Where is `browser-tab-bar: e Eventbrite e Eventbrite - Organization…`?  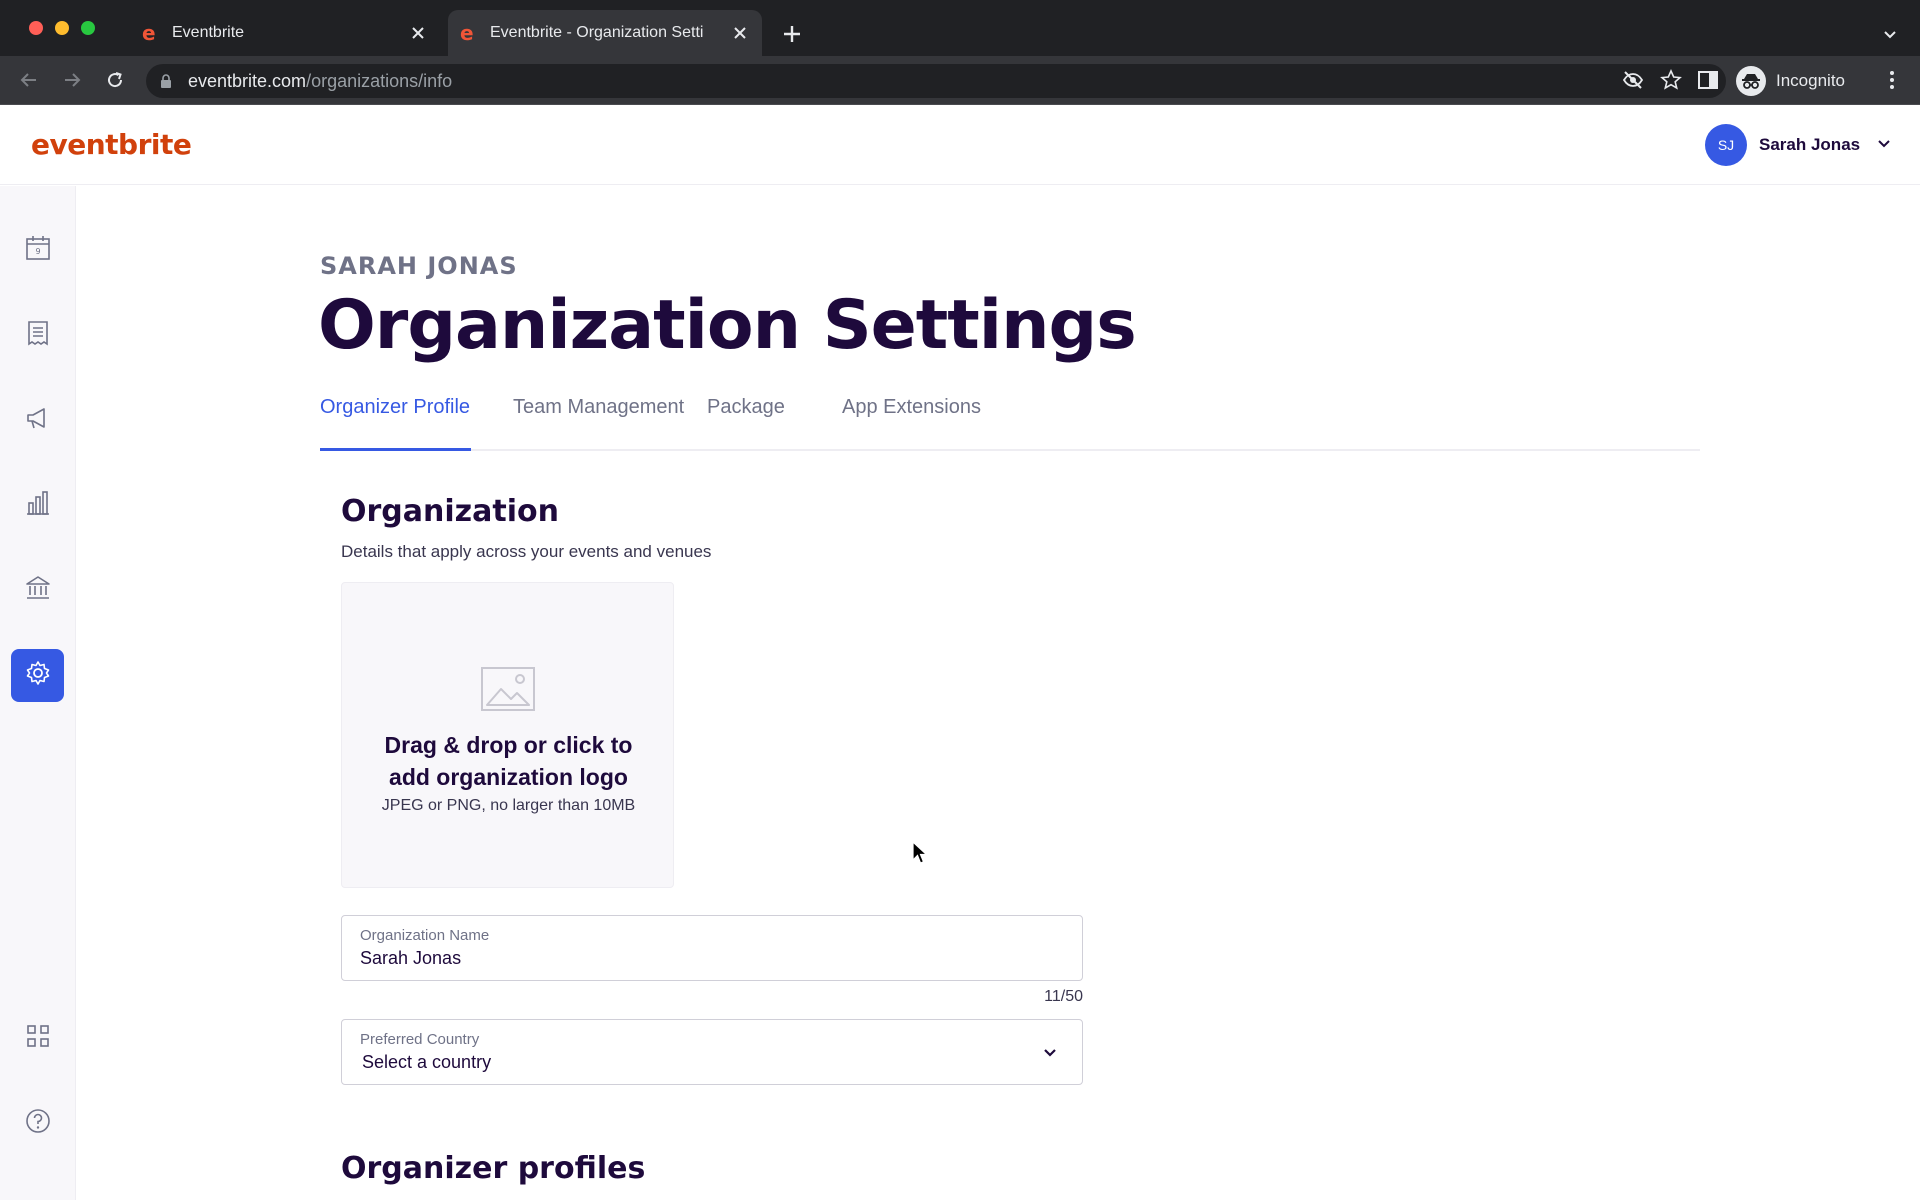
browser-tab-bar: e Eventbrite e Eventbrite - Organization… is located at coordinates (960, 28).